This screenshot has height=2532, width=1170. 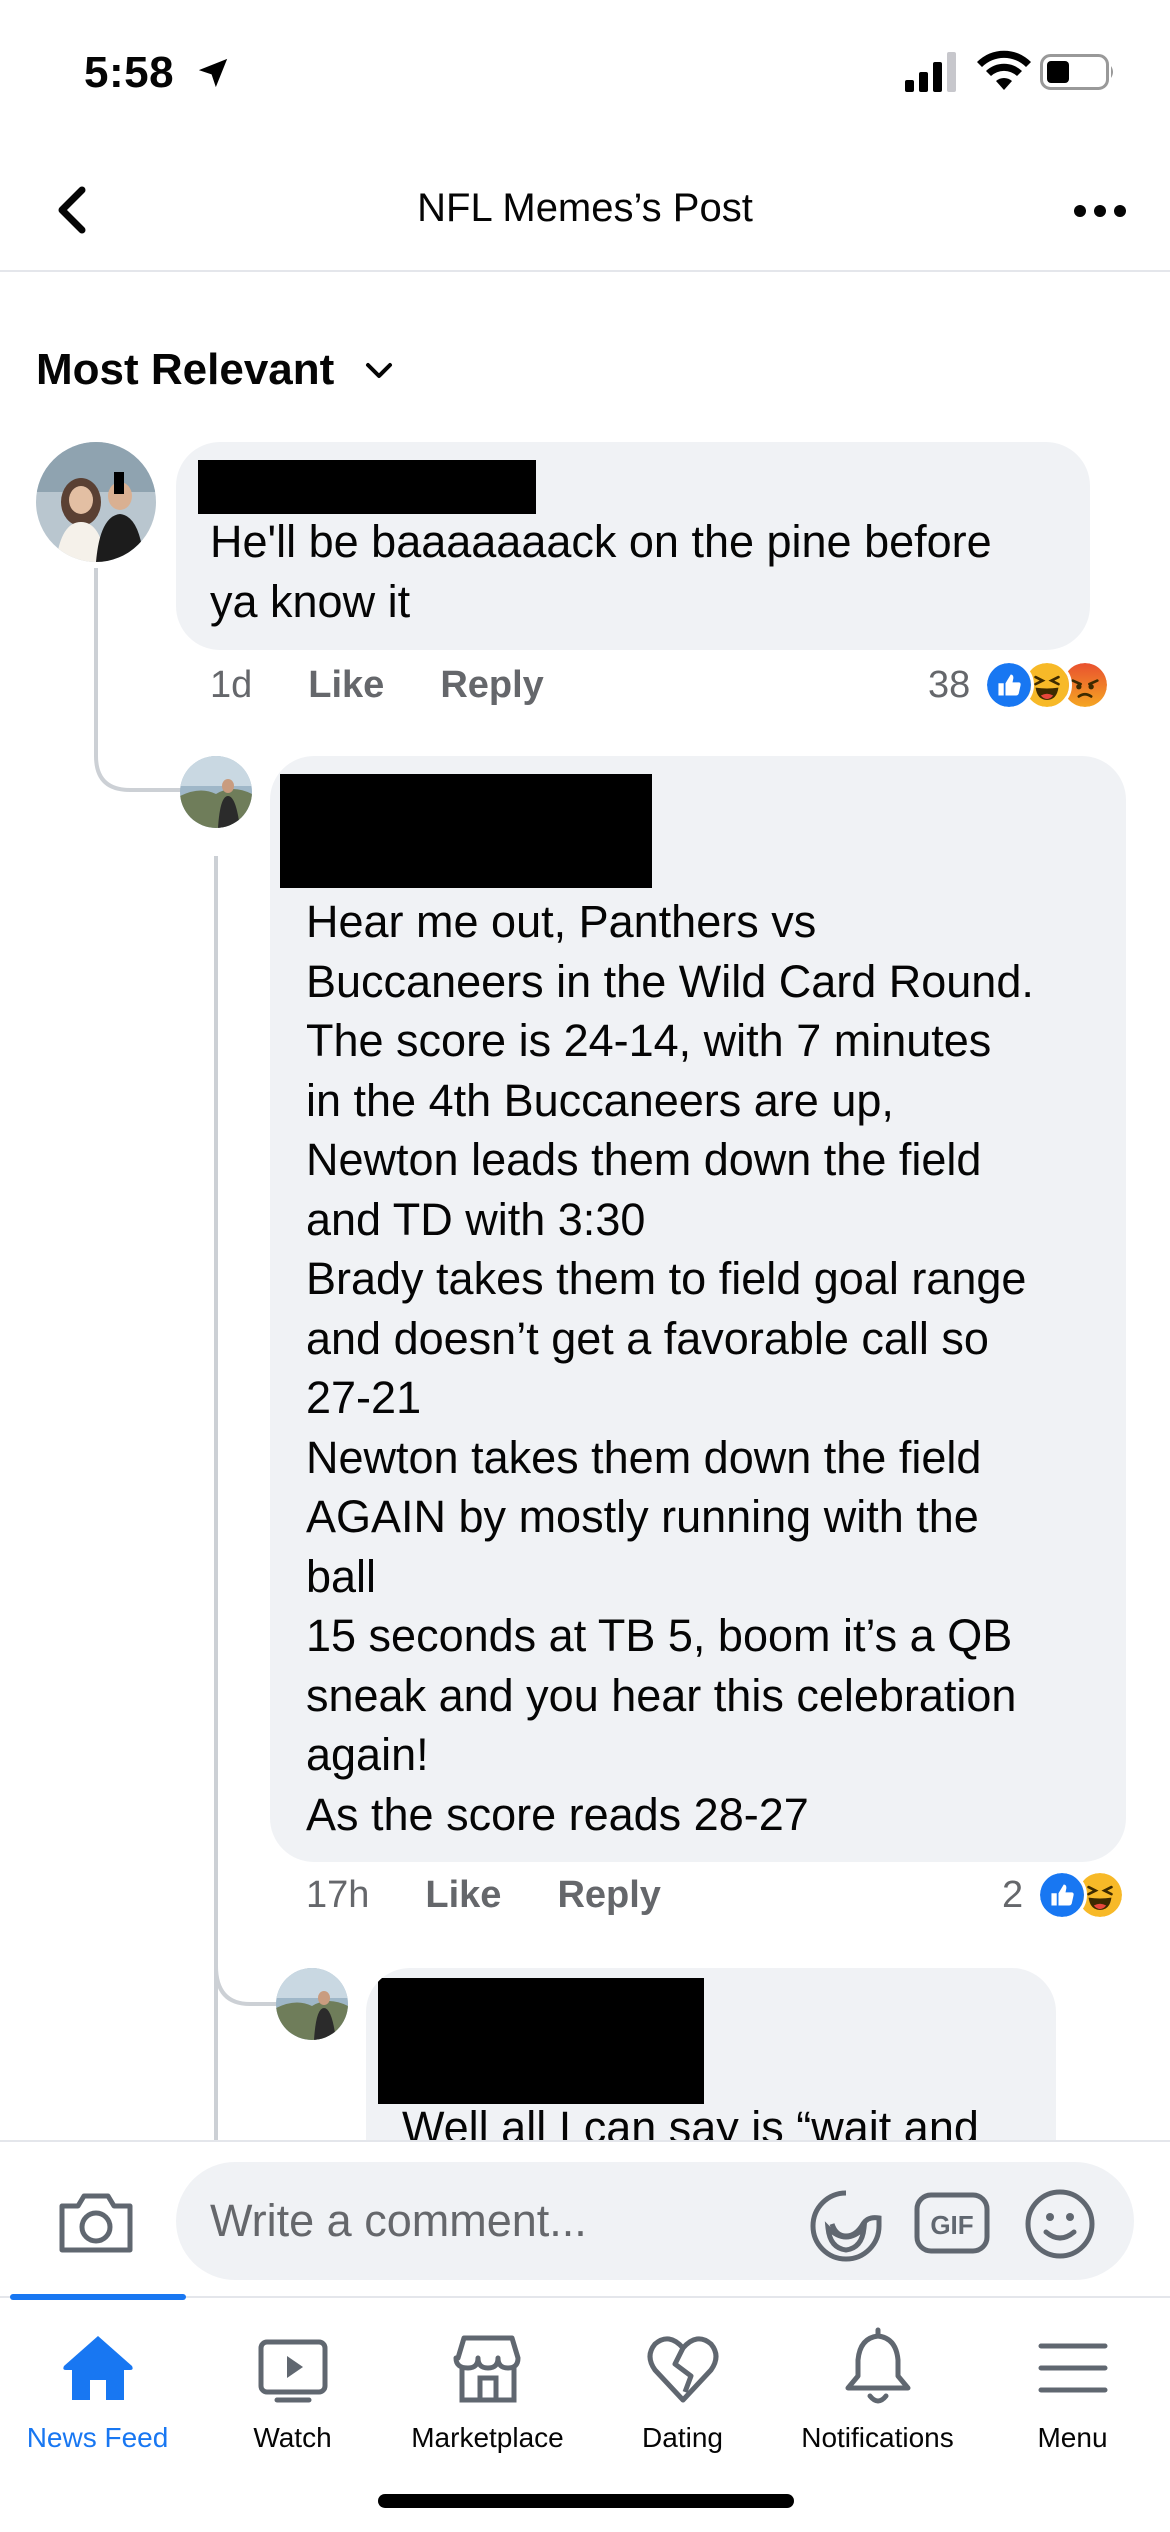 What do you see at coordinates (1004, 70) in the screenshot?
I see `wifi-icon` at bounding box center [1004, 70].